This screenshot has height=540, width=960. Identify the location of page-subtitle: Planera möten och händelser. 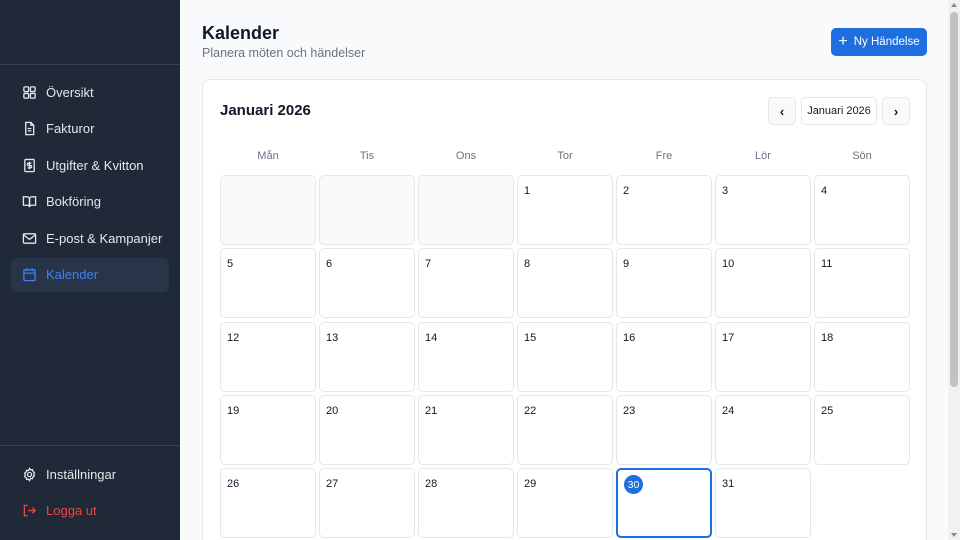
(284, 53).